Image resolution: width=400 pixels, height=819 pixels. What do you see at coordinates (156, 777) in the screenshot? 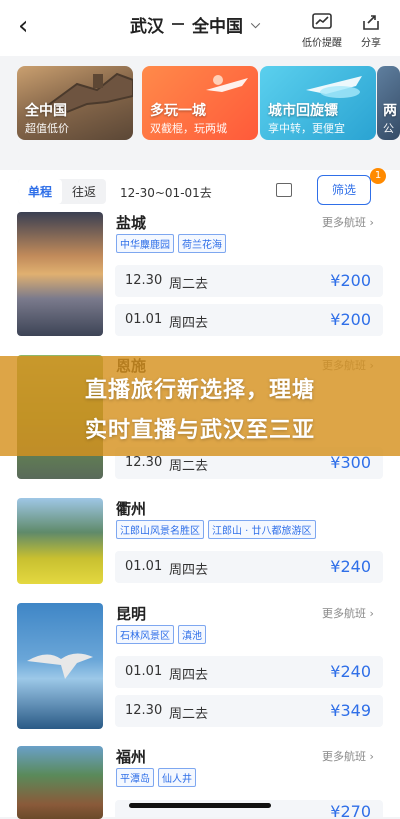
I see `attraction-tags: 平潭岛 仙人井` at bounding box center [156, 777].